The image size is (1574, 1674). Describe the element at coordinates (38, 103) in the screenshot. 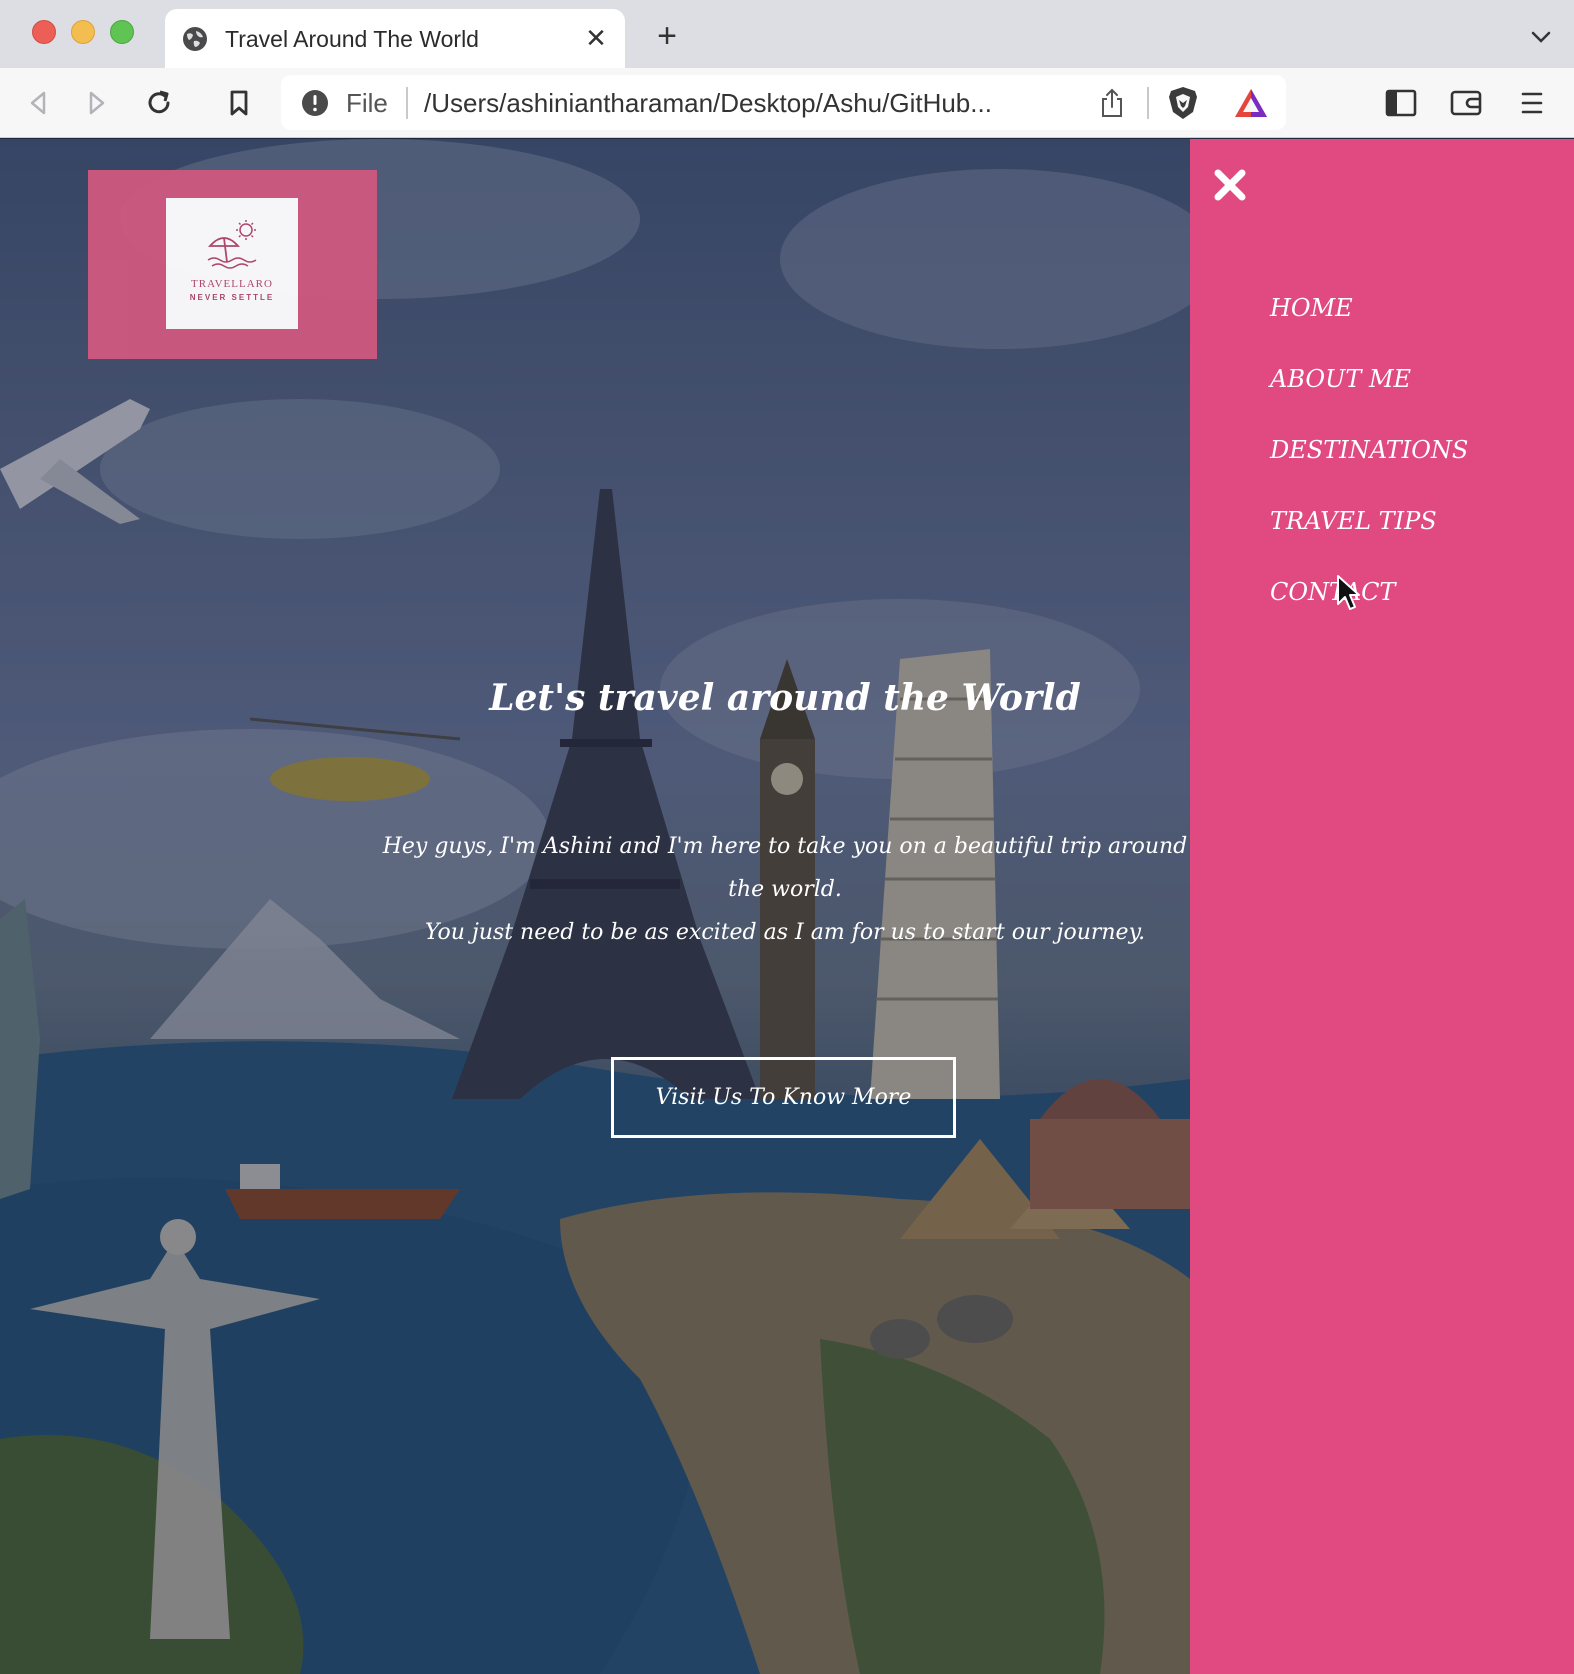

I see `back-arrow-icon` at that location.